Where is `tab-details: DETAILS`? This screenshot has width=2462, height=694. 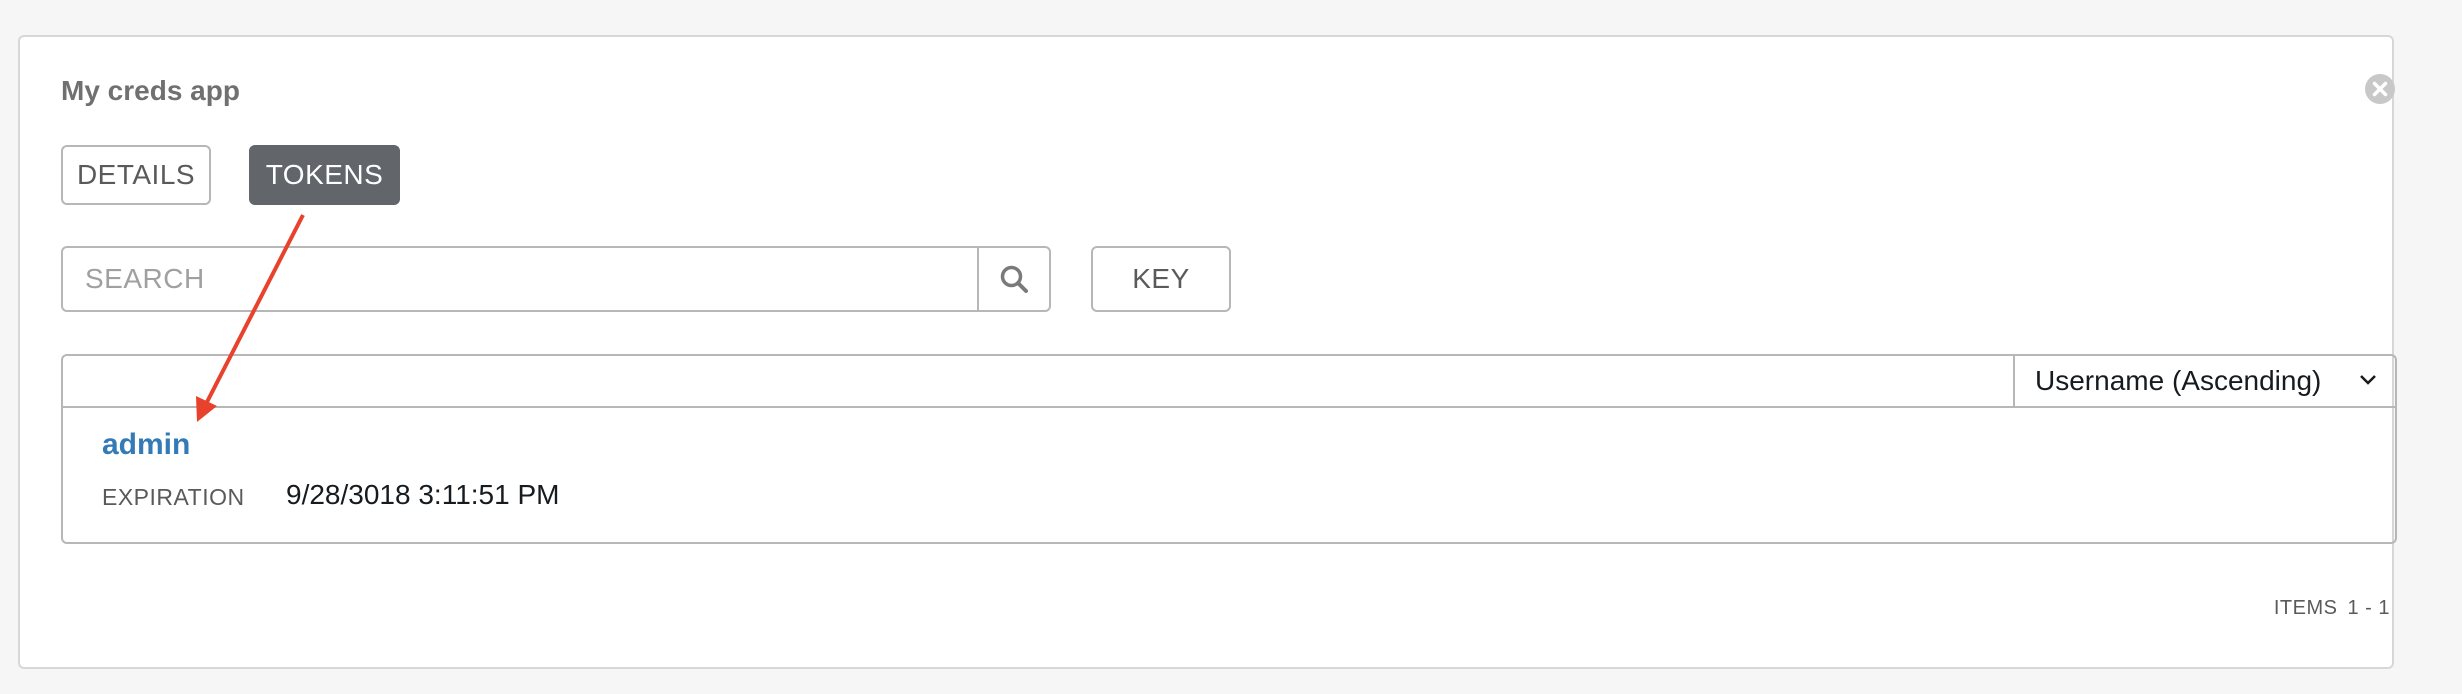 tab-details: DETAILS is located at coordinates (136, 175).